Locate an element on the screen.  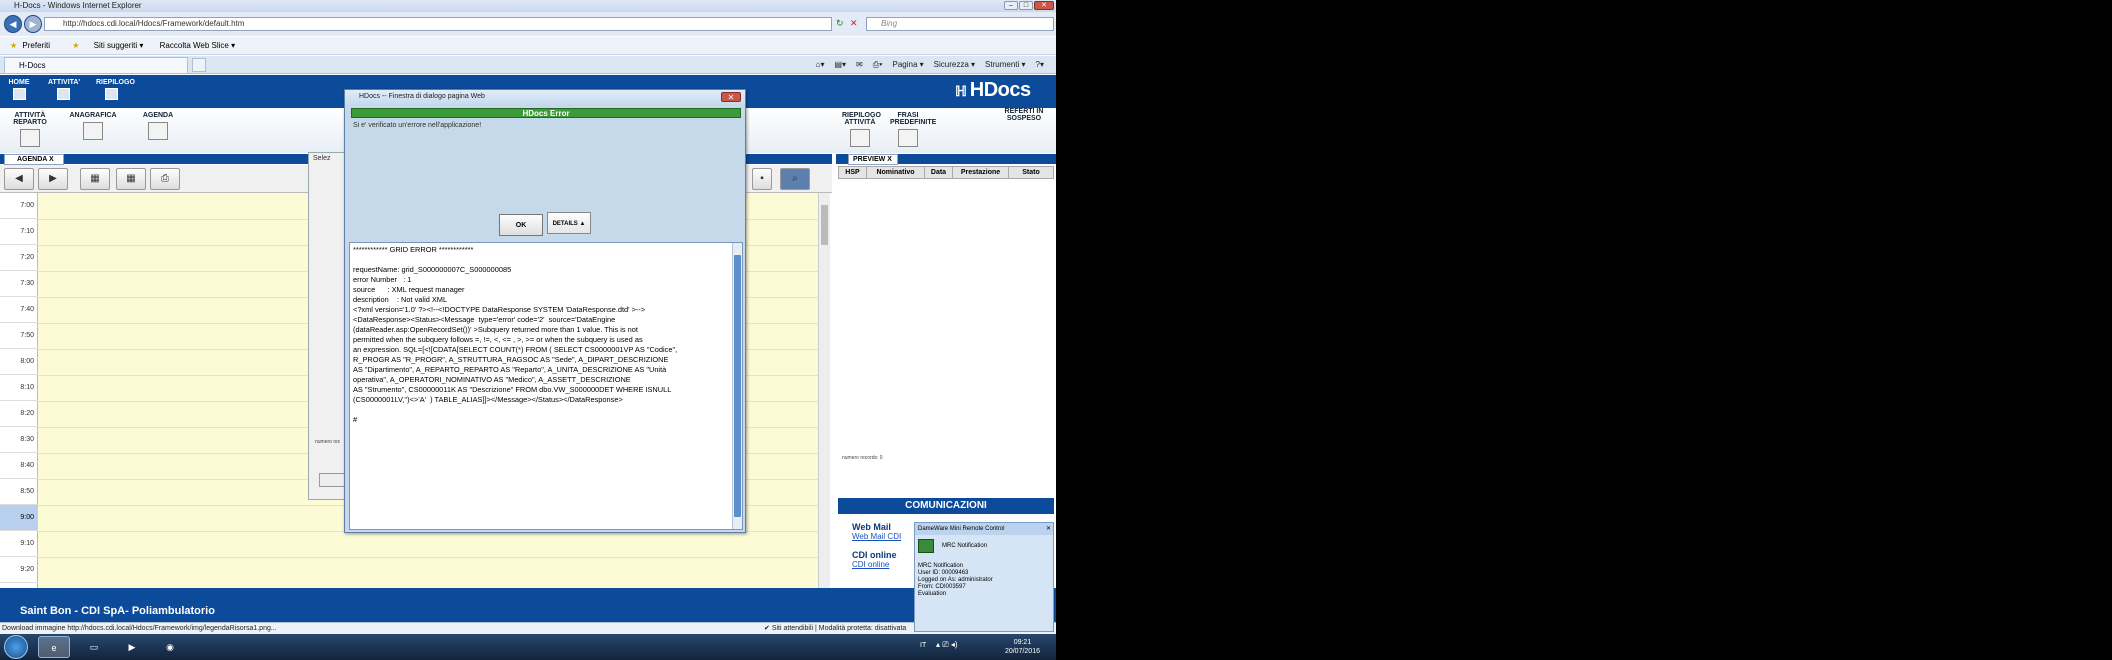
language-indicator: IT is located at coordinates (923, 645).